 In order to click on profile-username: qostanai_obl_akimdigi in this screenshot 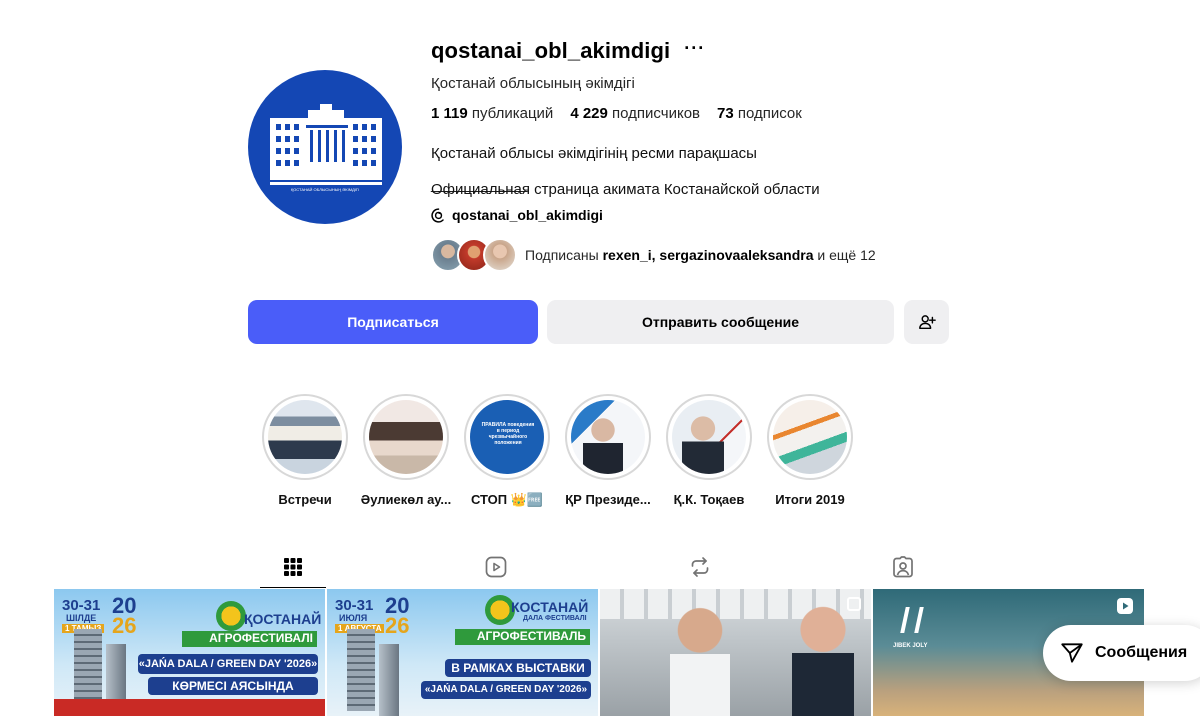, I will do `click(551, 50)`.